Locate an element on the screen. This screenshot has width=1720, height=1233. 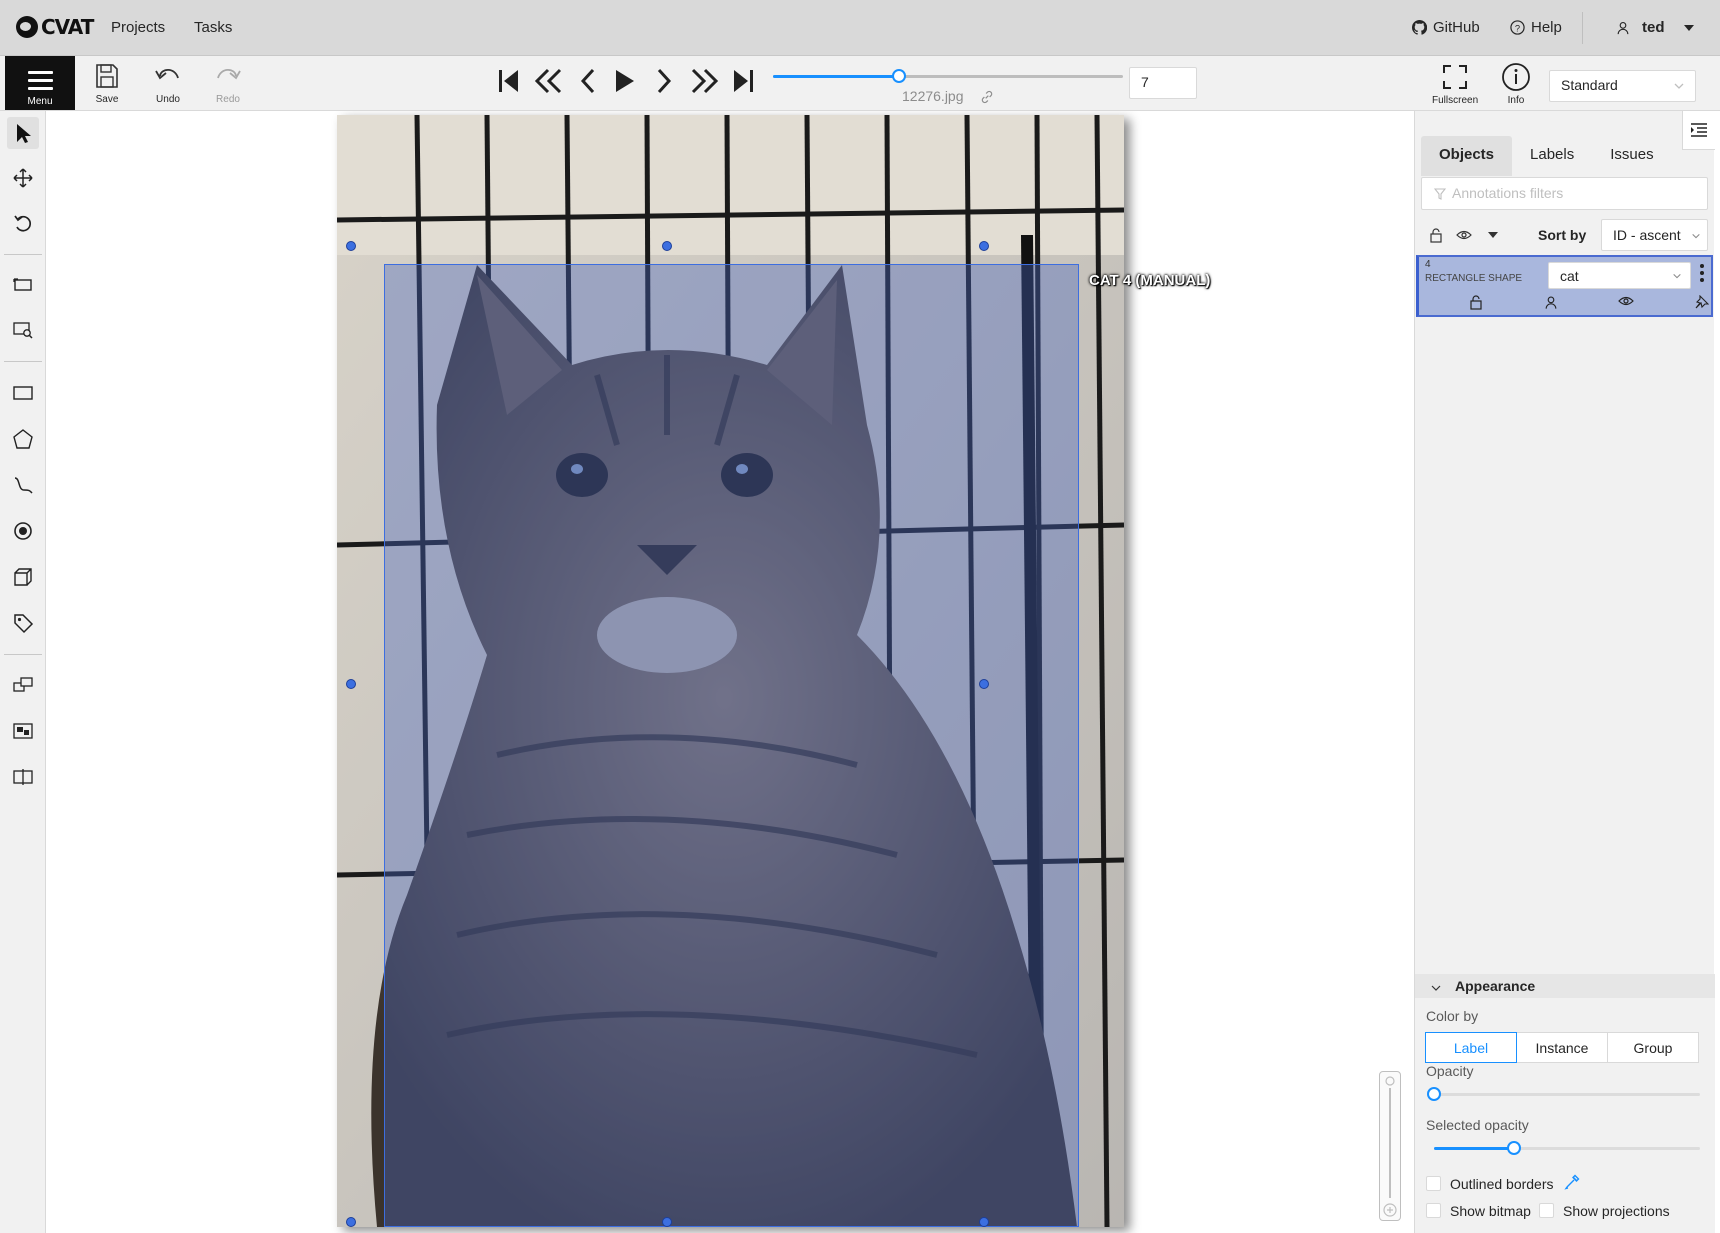
opacity-slider-track is located at coordinates (1567, 1094).